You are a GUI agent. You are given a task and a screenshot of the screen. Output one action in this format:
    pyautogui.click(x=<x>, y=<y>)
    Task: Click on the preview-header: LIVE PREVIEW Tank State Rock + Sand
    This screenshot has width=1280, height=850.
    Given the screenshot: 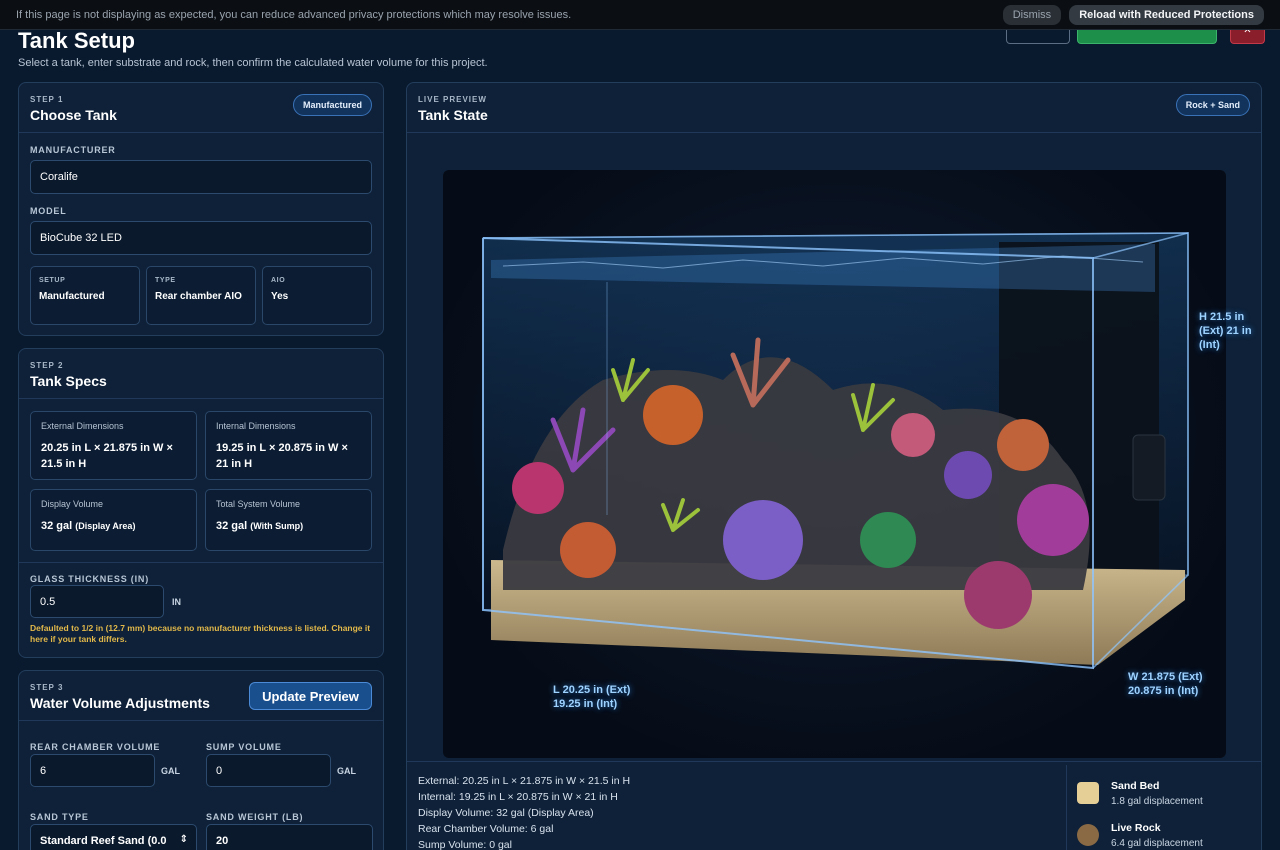 What is the action you would take?
    pyautogui.click(x=834, y=108)
    